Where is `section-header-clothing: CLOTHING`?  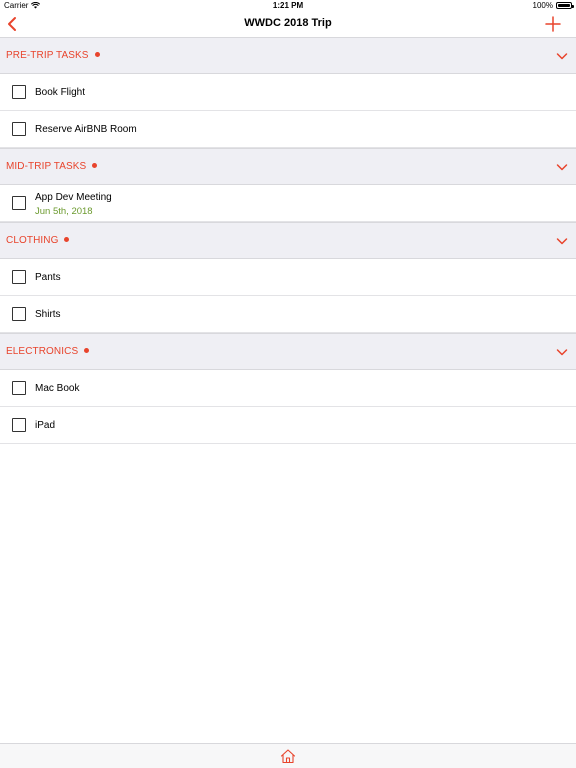 section-header-clothing: CLOTHING is located at coordinates (288, 240).